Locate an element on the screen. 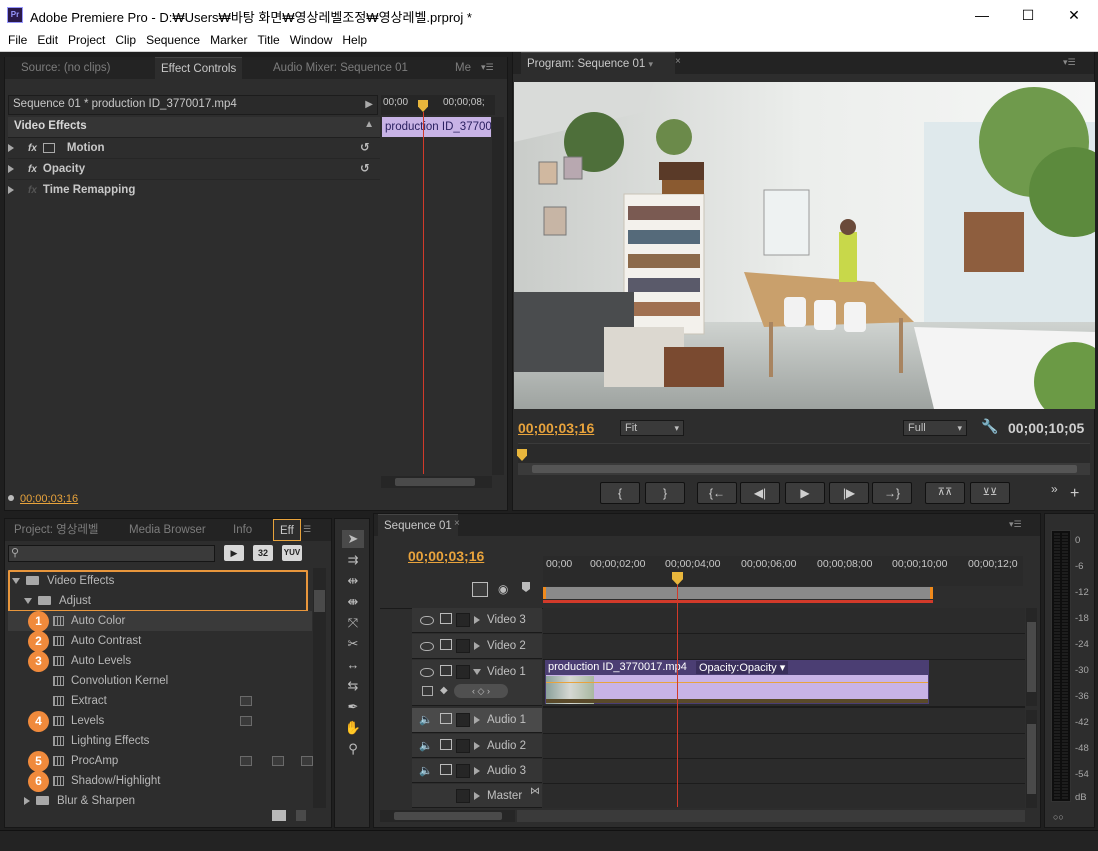 The image size is (1098, 851). program-scrubber is located at coordinates (804, 453).